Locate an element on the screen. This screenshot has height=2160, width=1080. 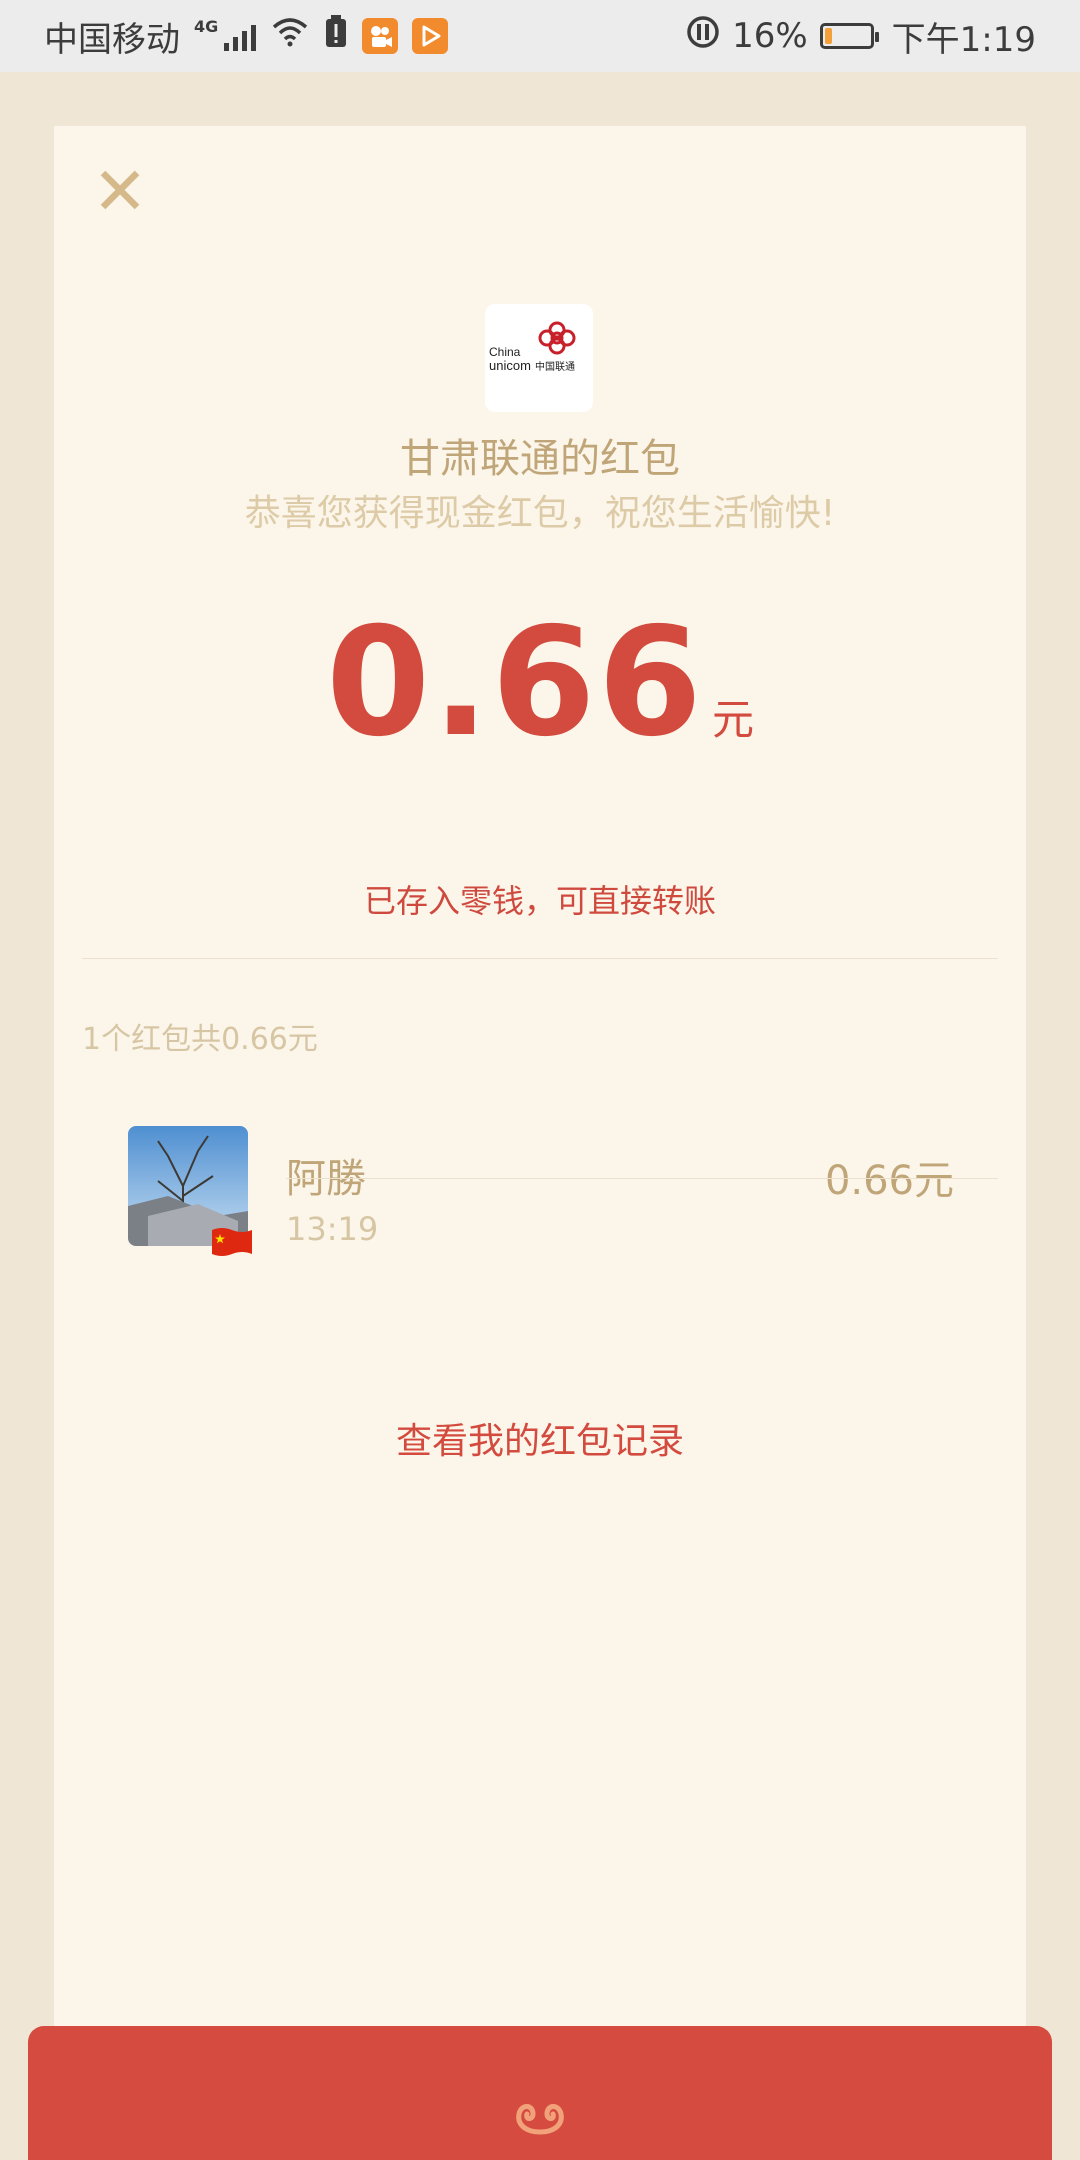
close-icon: ✕ is located at coordinates (120, 191).